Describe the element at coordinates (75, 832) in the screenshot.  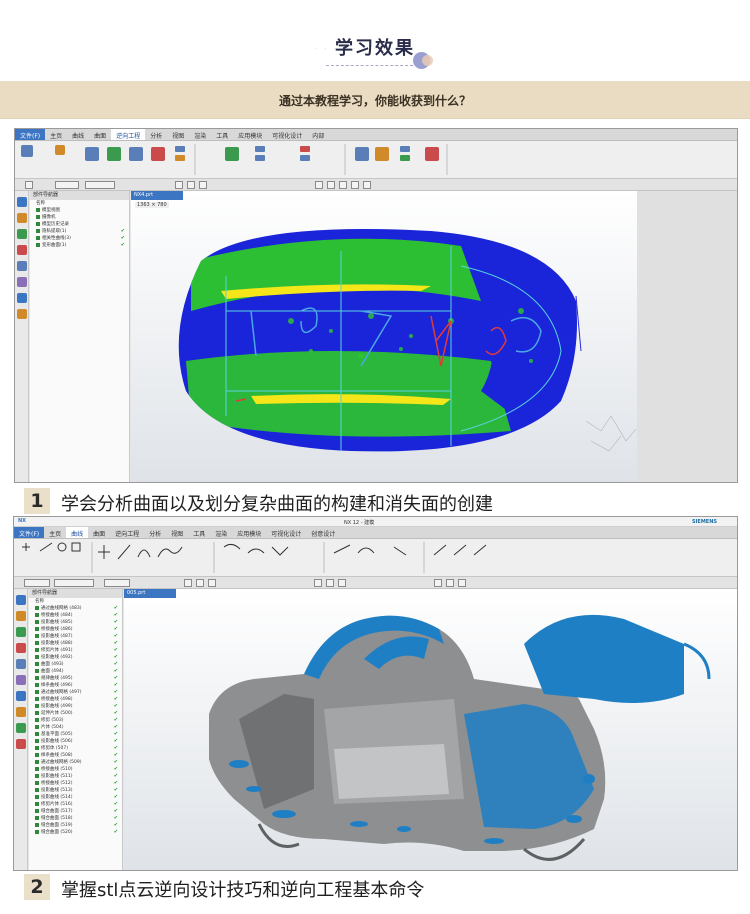
I see `nav-row: 缝合曲面 (520) ✔` at that location.